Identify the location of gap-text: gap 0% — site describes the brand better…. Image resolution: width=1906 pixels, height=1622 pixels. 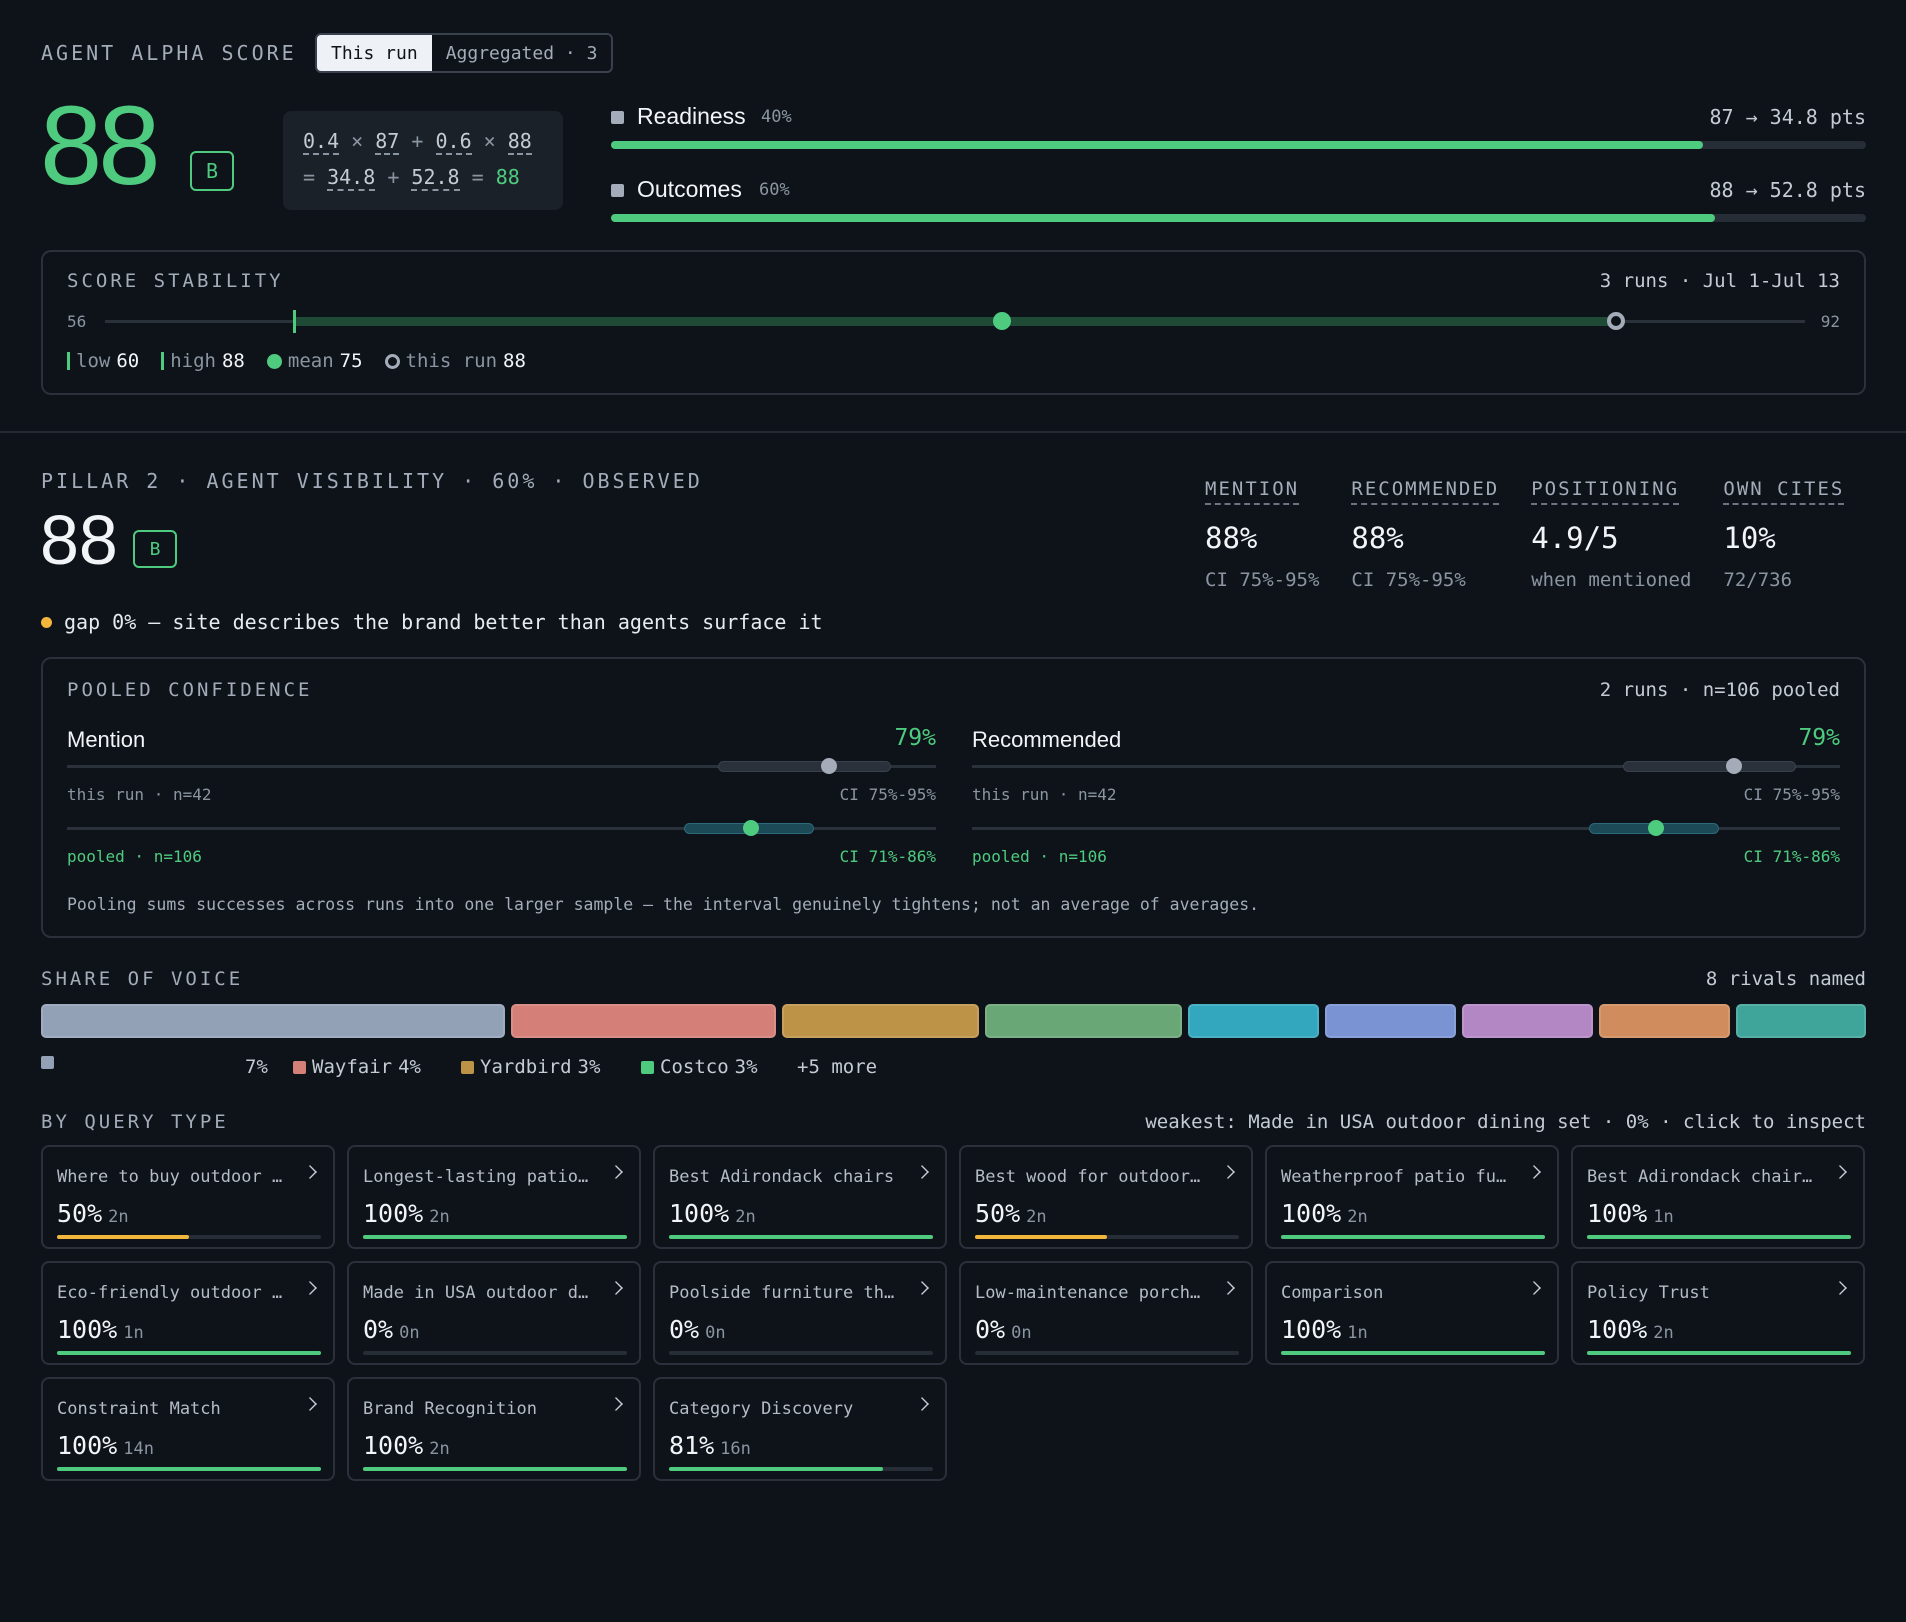
(443, 622).